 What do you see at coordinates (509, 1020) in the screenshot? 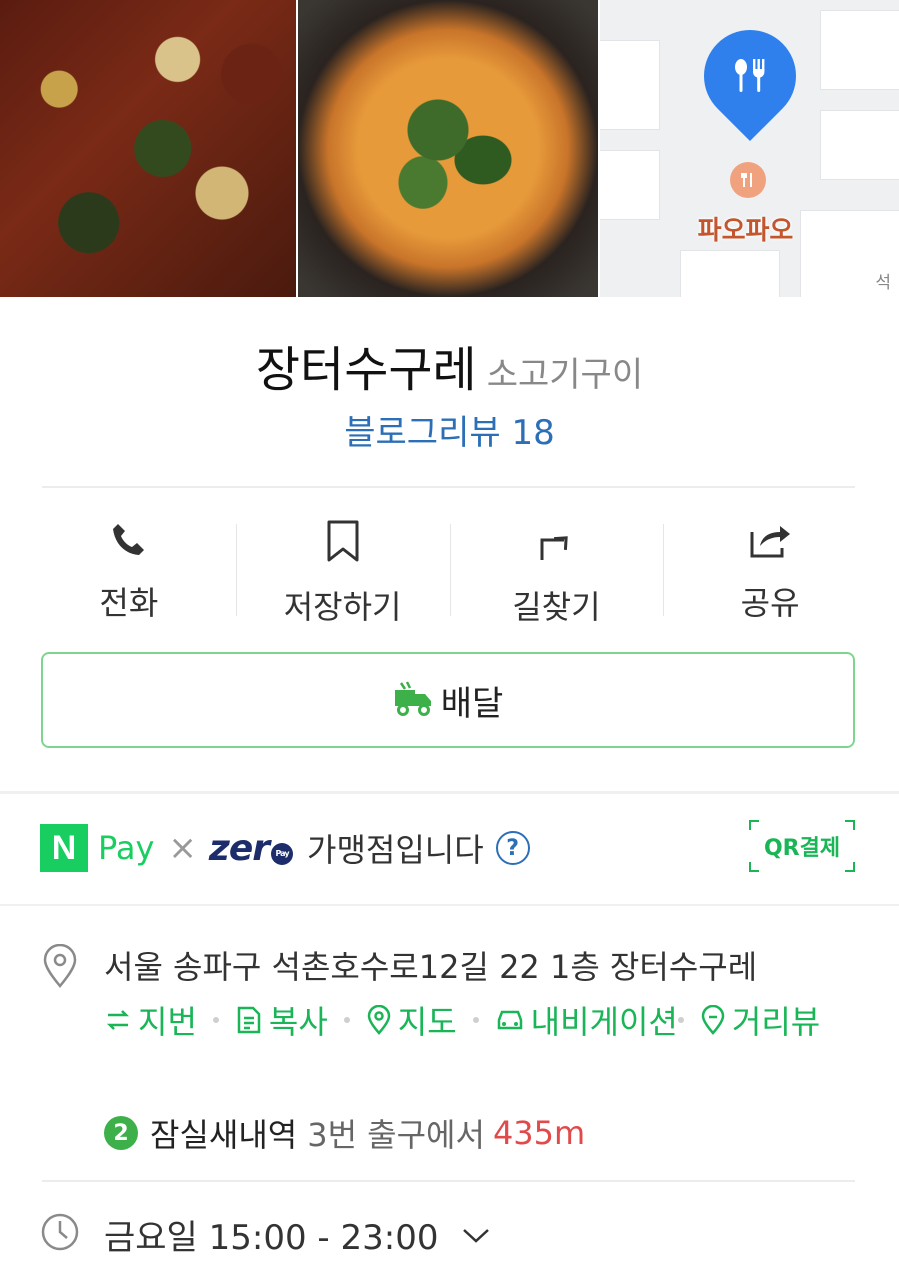
I see `car-icon` at bounding box center [509, 1020].